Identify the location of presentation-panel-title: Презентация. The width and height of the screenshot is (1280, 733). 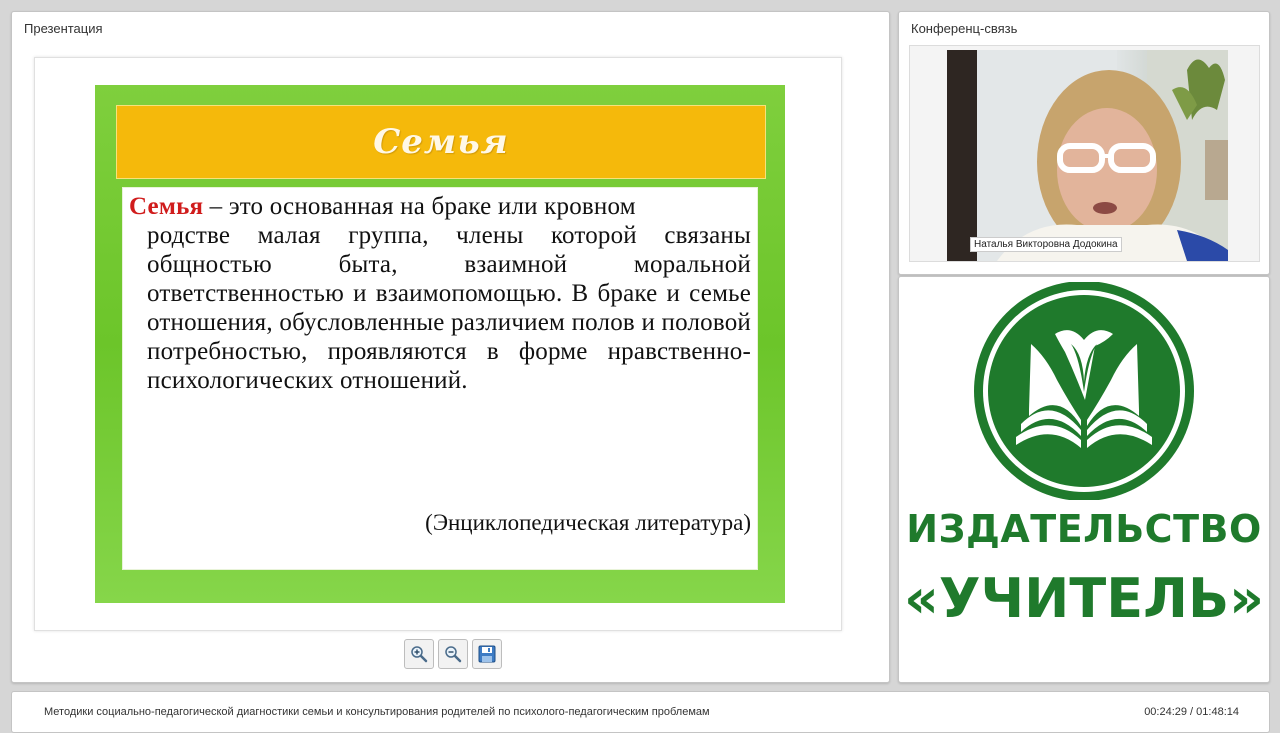
(63, 28).